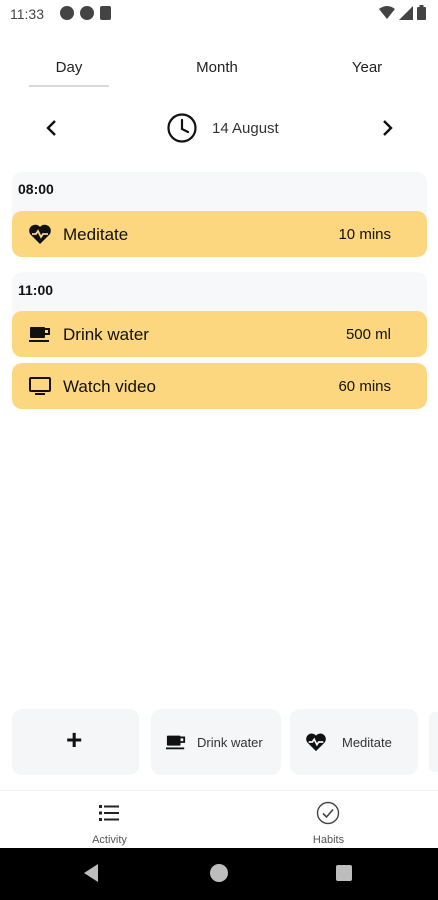 The image size is (438, 900). Describe the element at coordinates (367, 742) in the screenshot. I see `quick-action-label: Meditate` at that location.